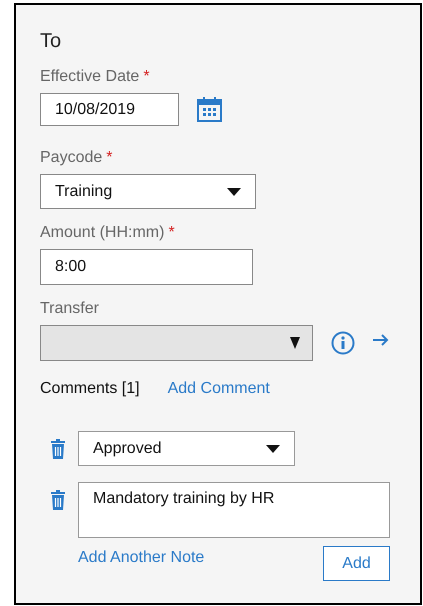  I want to click on section-heading: To, so click(51, 41).